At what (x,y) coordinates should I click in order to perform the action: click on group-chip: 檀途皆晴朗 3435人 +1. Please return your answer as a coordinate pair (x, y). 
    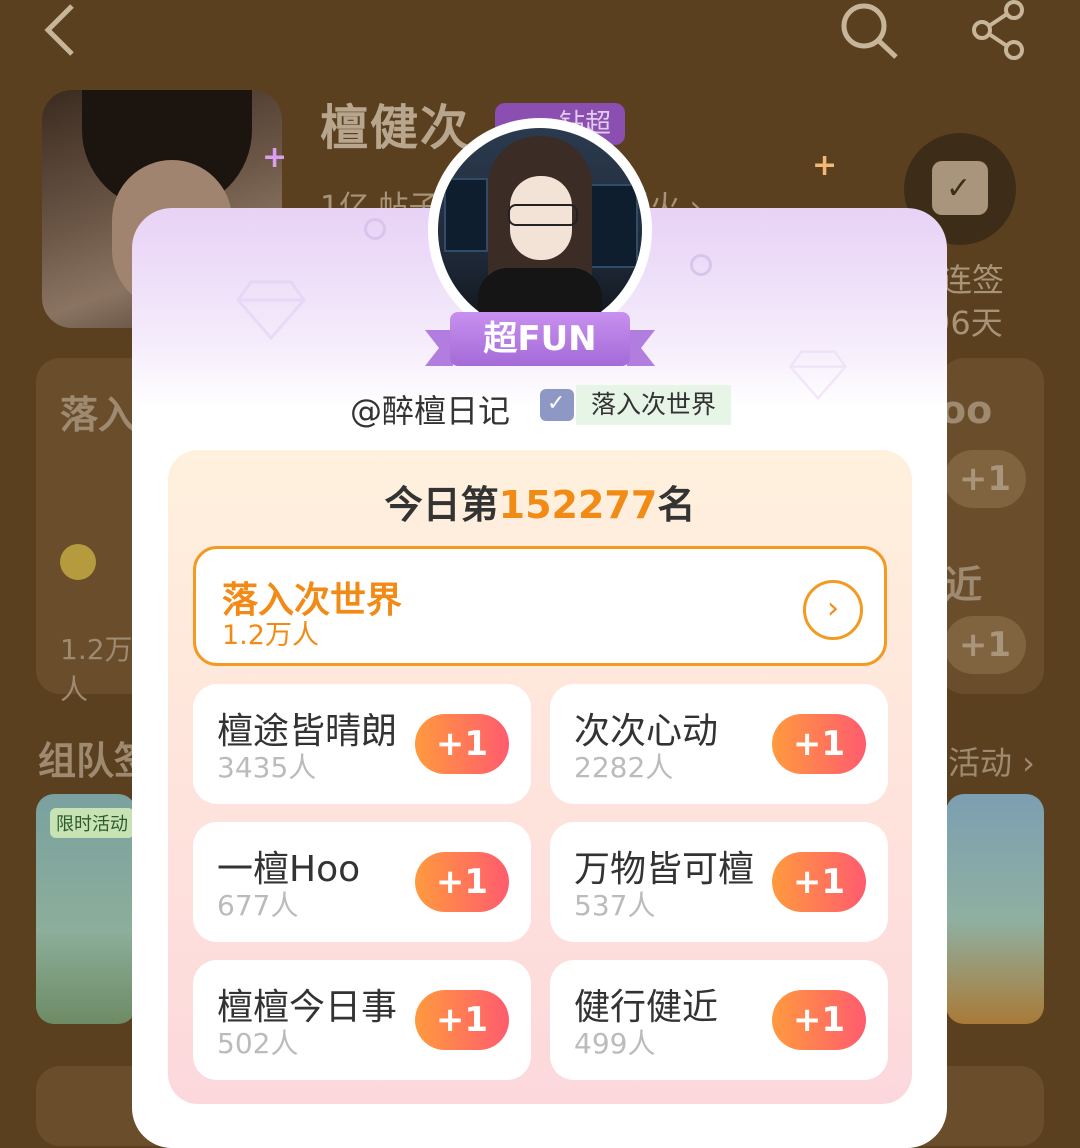
    Looking at the image, I should click on (362, 744).